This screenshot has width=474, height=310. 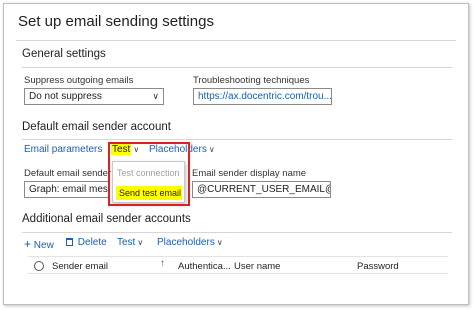 What do you see at coordinates (257, 266) in the screenshot?
I see `column-user-name: User name` at bounding box center [257, 266].